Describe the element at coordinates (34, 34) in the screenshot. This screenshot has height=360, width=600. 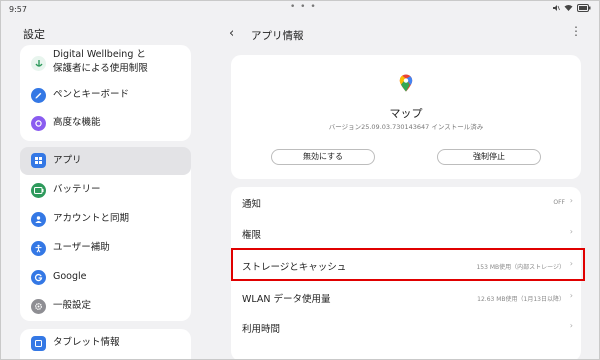
I see `settings-title: 設定` at that location.